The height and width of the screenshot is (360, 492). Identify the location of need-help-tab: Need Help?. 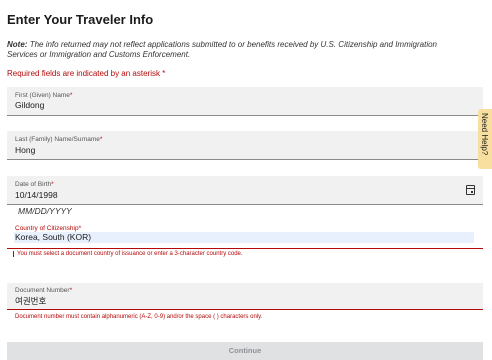
(485, 139).